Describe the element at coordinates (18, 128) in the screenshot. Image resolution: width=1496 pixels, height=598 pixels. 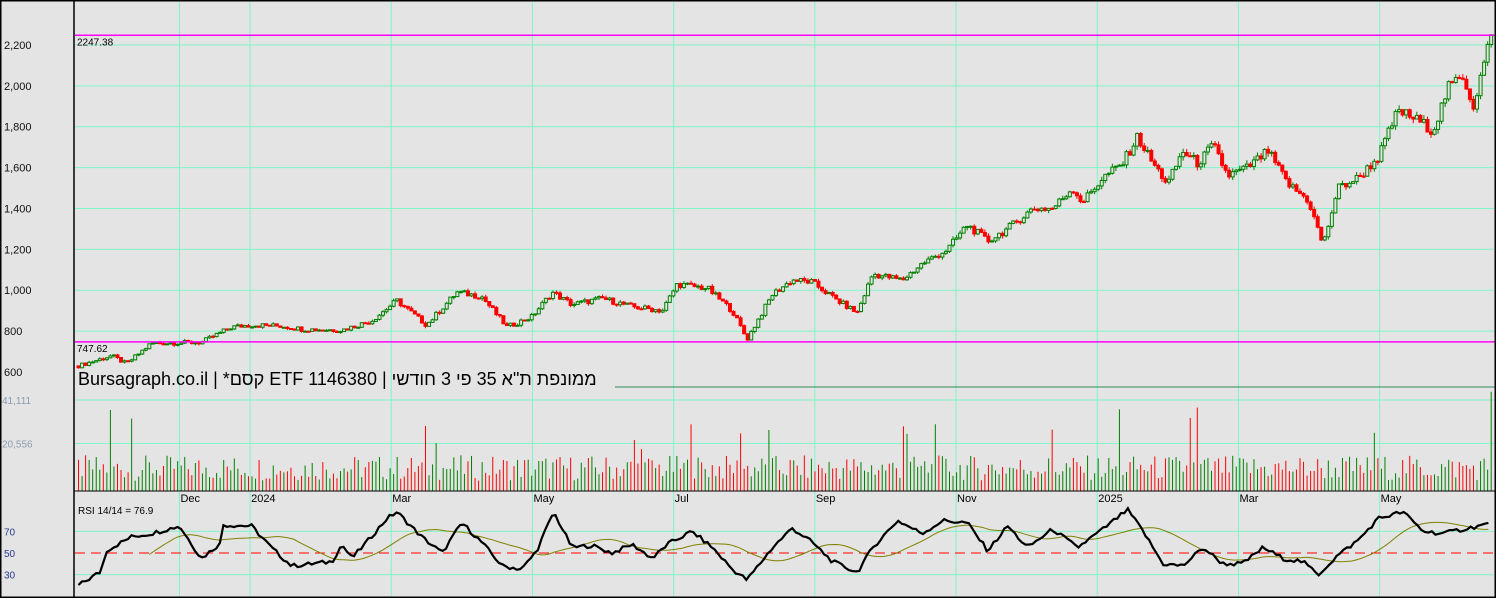
I see `price-tick-label: 1,800` at that location.